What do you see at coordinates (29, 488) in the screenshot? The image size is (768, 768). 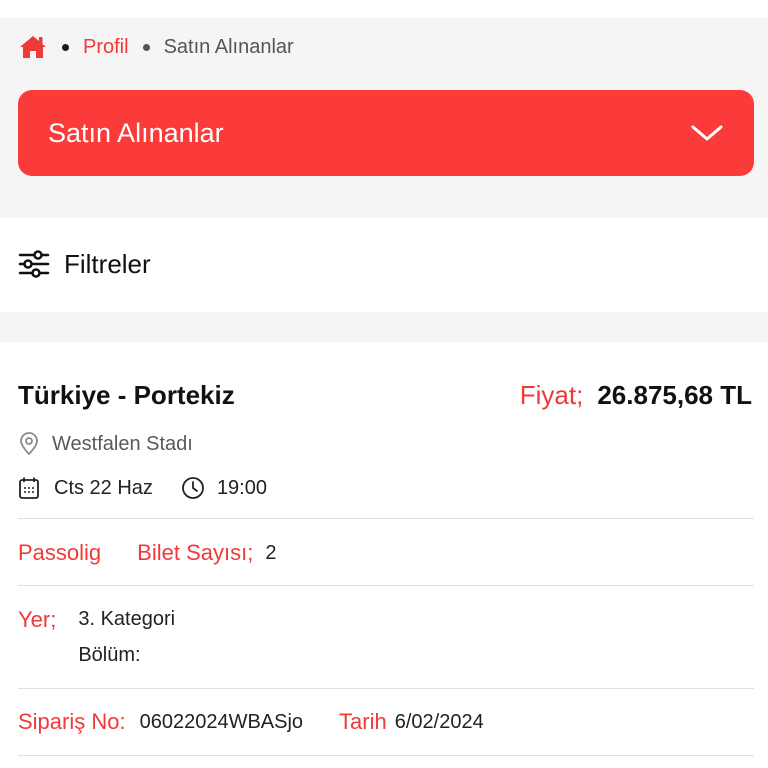 I see `calendar-icon` at bounding box center [29, 488].